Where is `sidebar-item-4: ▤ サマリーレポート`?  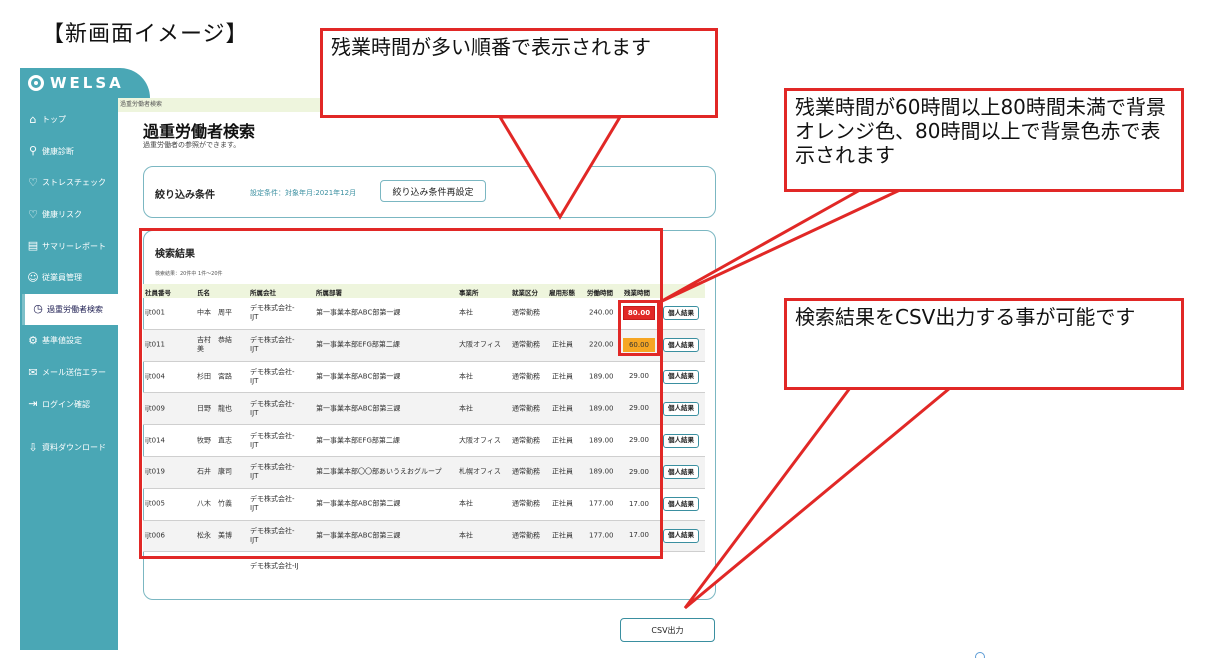 sidebar-item-4: ▤ サマリーレポート is located at coordinates (69, 246).